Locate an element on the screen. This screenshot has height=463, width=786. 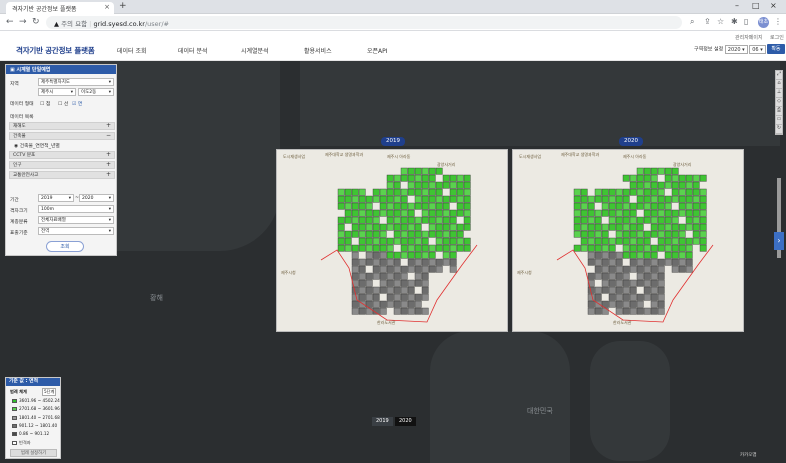
region-select: 제주특별자치도 ▾ is located at coordinates (76, 82).